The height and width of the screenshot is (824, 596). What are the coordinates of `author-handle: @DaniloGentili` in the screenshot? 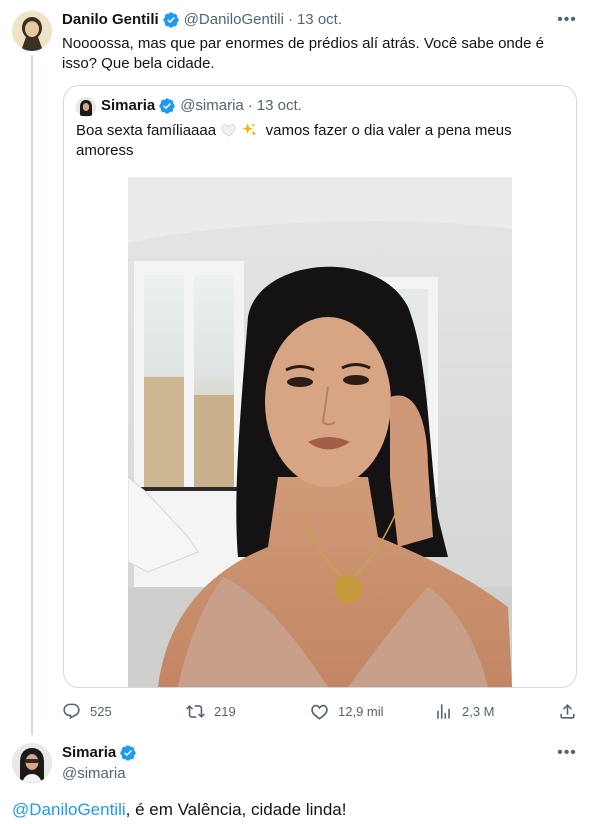 It's located at (234, 20).